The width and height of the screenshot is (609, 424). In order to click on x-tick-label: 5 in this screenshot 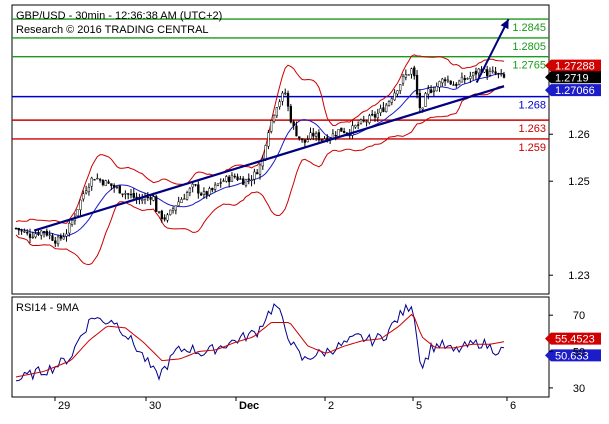, I will do `click(419, 406)`.